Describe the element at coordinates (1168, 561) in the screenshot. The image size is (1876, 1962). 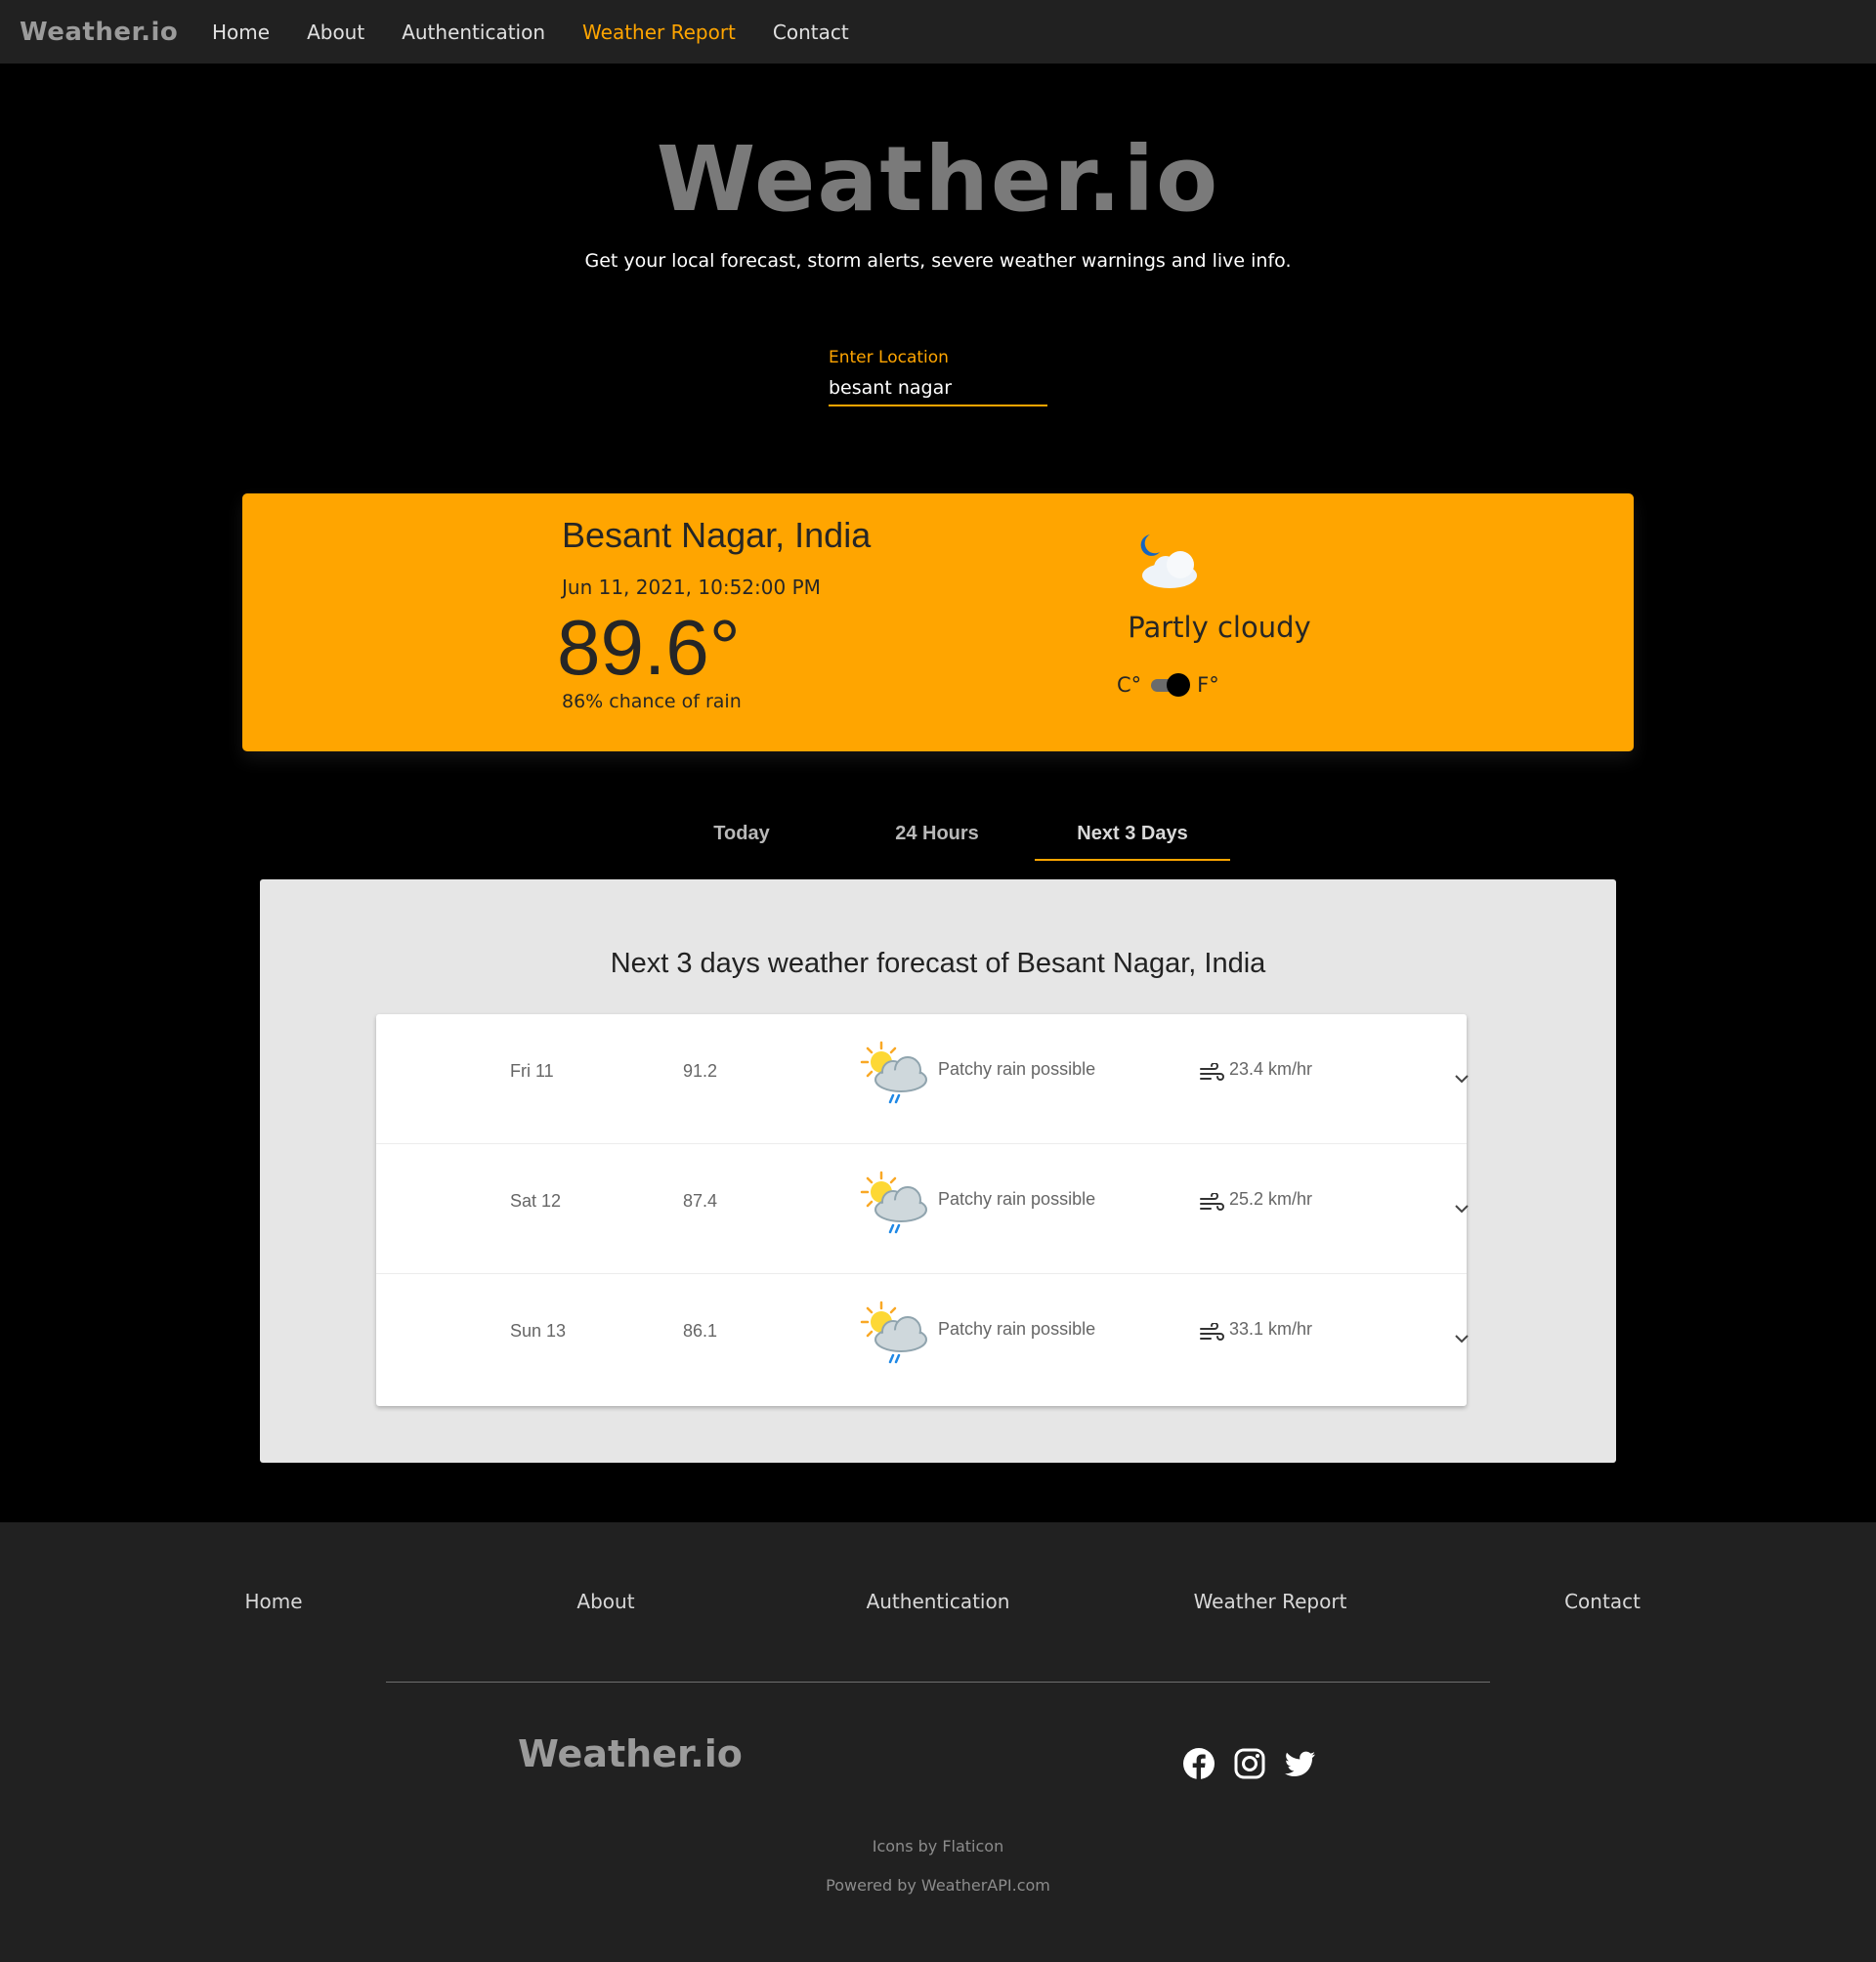
I see `moon-cloud-icon` at that location.